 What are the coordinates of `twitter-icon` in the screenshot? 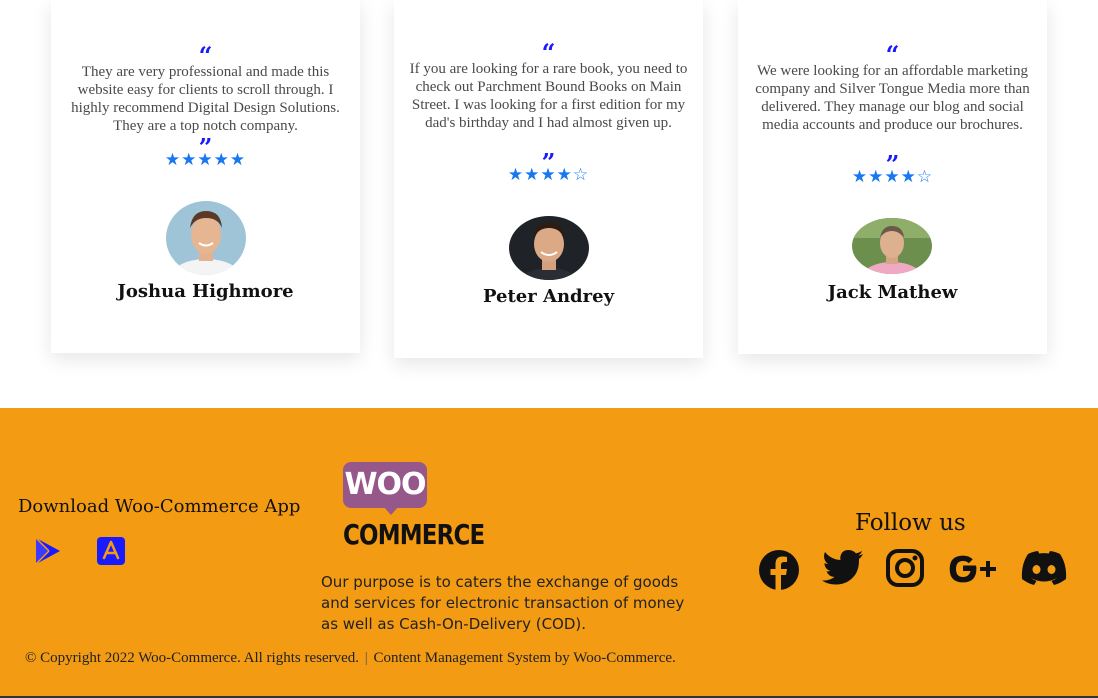 It's located at (844, 571).